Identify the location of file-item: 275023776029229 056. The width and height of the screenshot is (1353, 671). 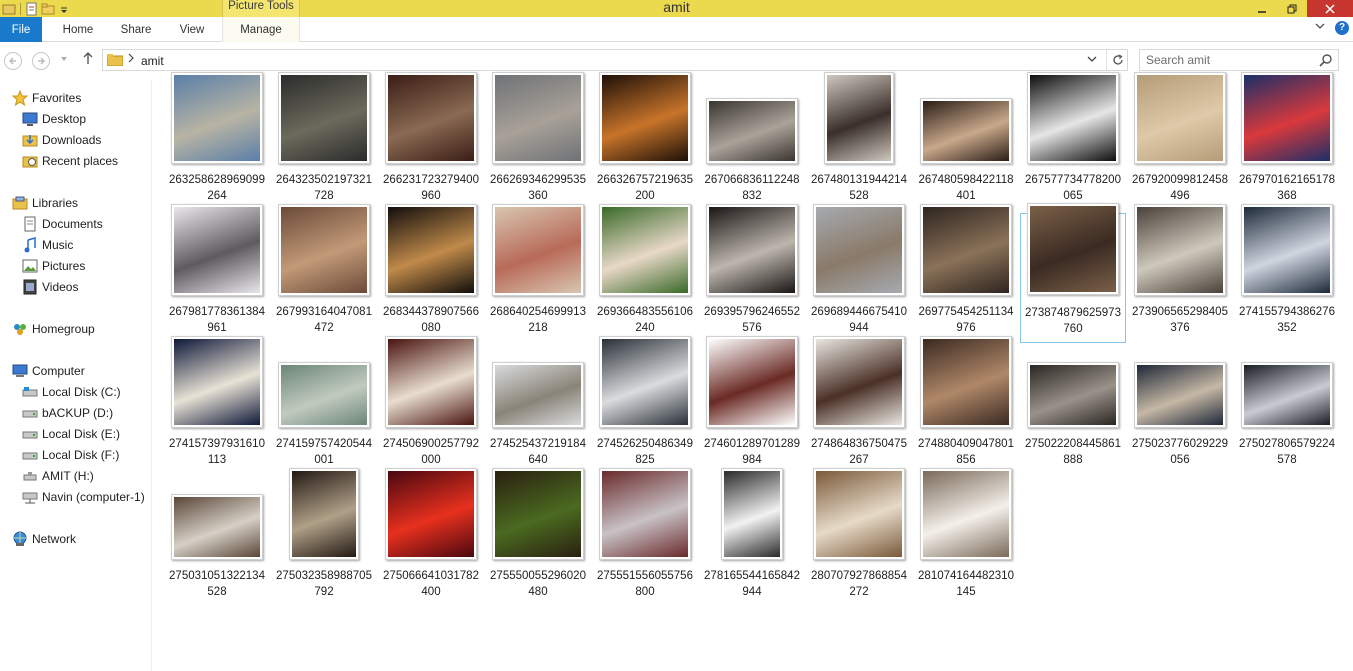
(1180, 410).